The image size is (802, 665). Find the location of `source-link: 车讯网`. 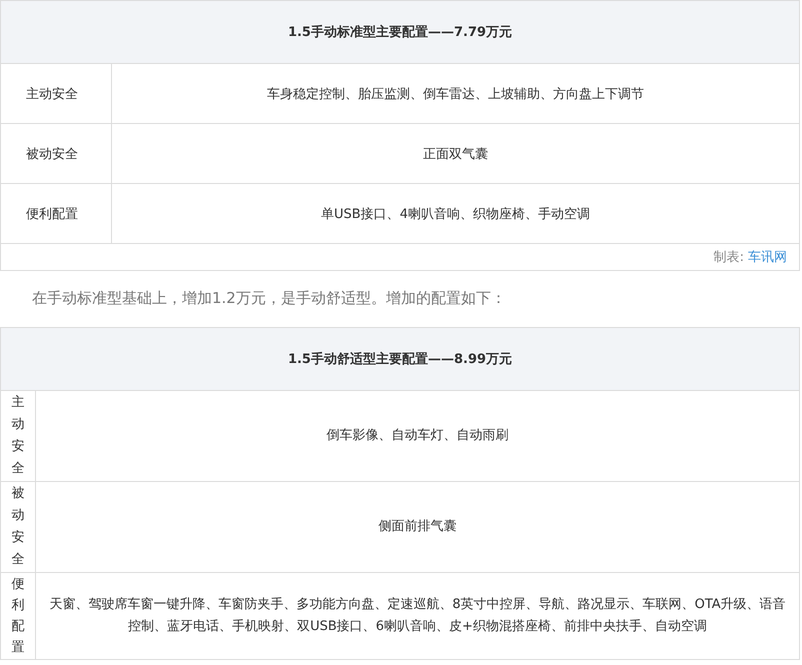

source-link: 车讯网 is located at coordinates (767, 257).